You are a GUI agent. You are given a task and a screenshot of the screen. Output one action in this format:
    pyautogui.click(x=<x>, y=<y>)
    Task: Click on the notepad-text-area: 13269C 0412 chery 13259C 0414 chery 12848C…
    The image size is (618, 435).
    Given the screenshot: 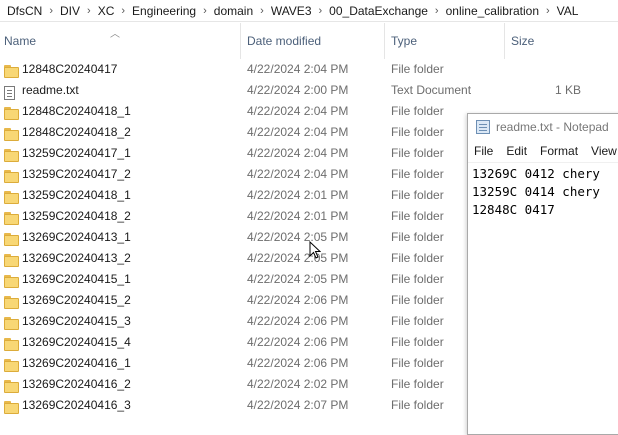 What is the action you would take?
    pyautogui.click(x=543, y=191)
    